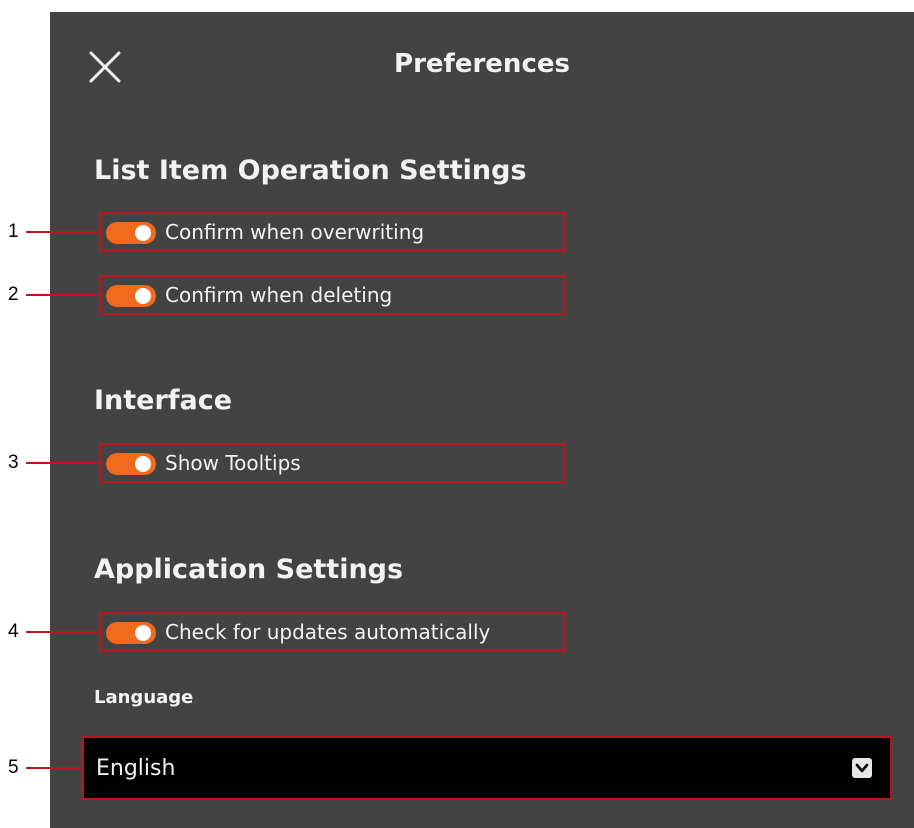 This screenshot has width=914, height=828. I want to click on callout-3: 3, so click(56, 463).